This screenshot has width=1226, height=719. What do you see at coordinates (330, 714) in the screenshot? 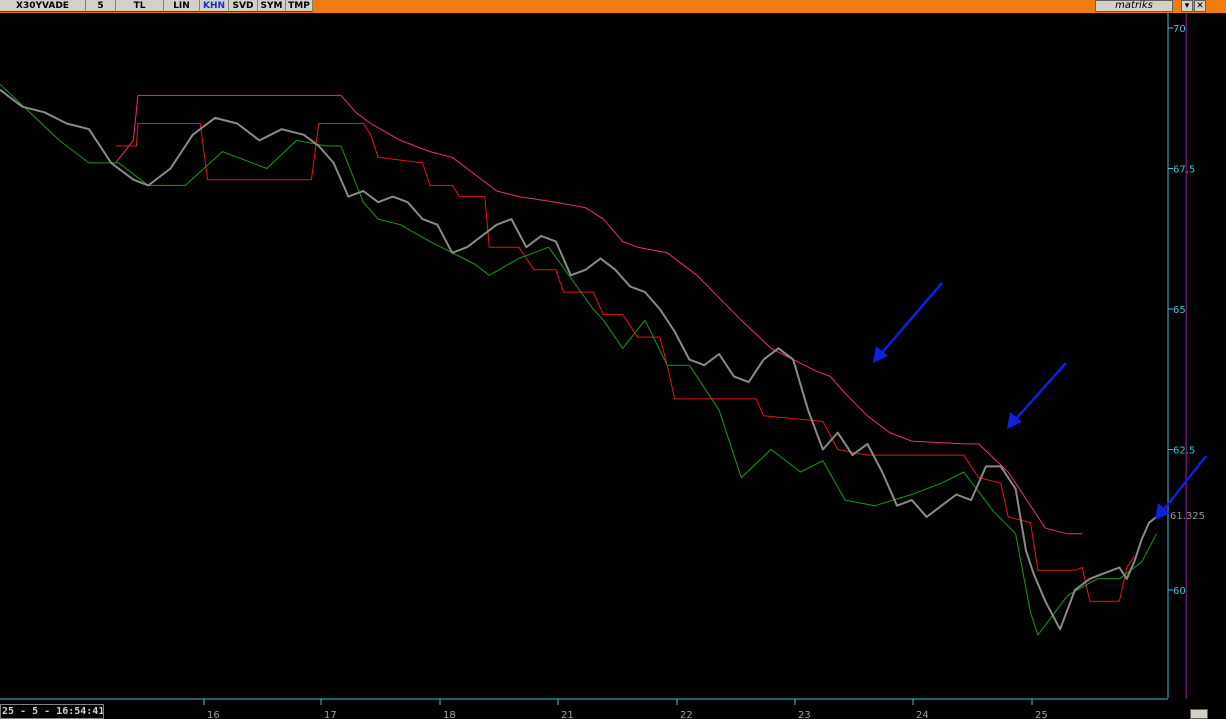
I see `x-tick-label: 17` at bounding box center [330, 714].